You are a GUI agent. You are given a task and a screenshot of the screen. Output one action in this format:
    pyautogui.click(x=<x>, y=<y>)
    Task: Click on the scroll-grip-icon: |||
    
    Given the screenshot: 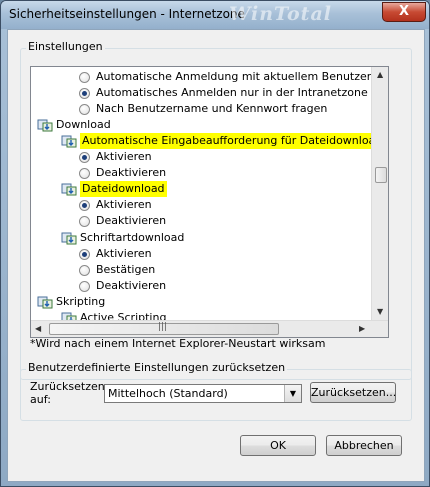 What is the action you would take?
    pyautogui.click(x=163, y=327)
    